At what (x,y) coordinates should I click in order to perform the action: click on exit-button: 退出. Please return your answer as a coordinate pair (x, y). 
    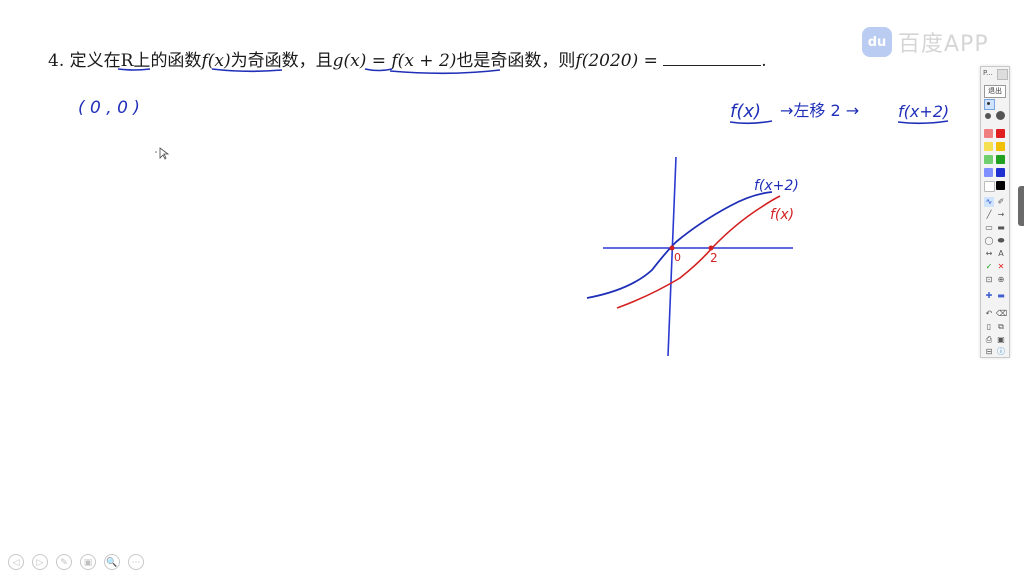
    Looking at the image, I should click on (995, 91).